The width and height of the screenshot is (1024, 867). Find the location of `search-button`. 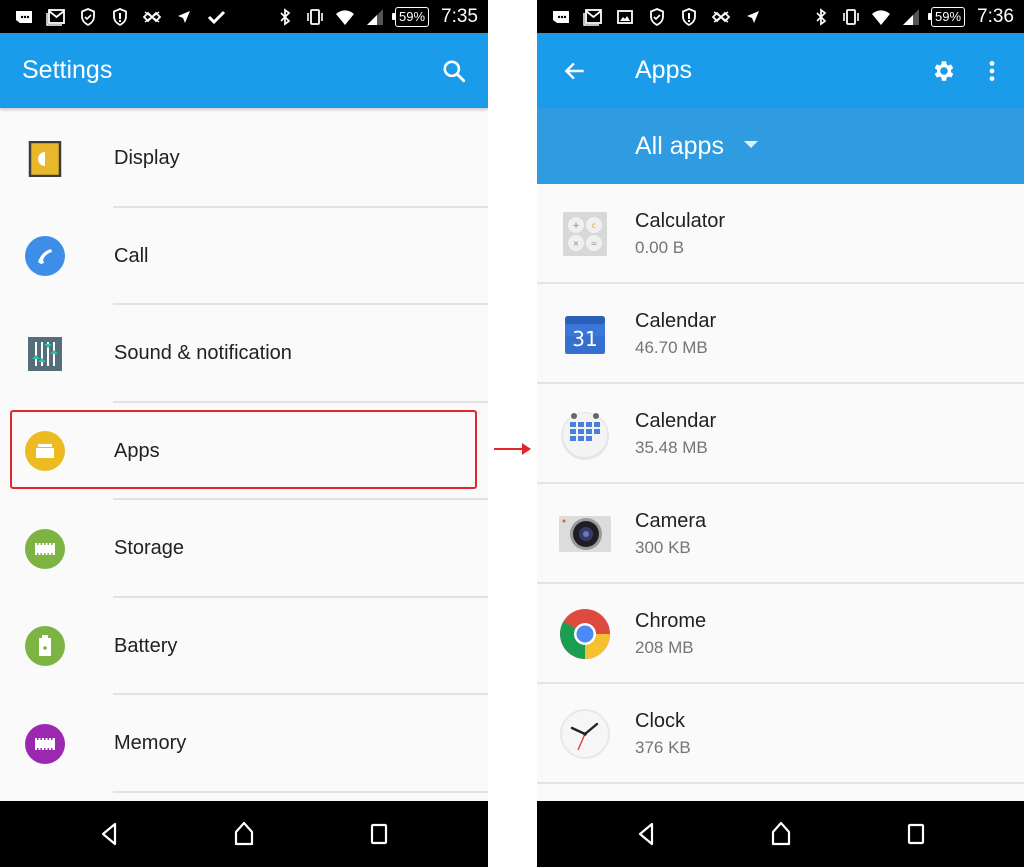

search-button is located at coordinates (454, 71).